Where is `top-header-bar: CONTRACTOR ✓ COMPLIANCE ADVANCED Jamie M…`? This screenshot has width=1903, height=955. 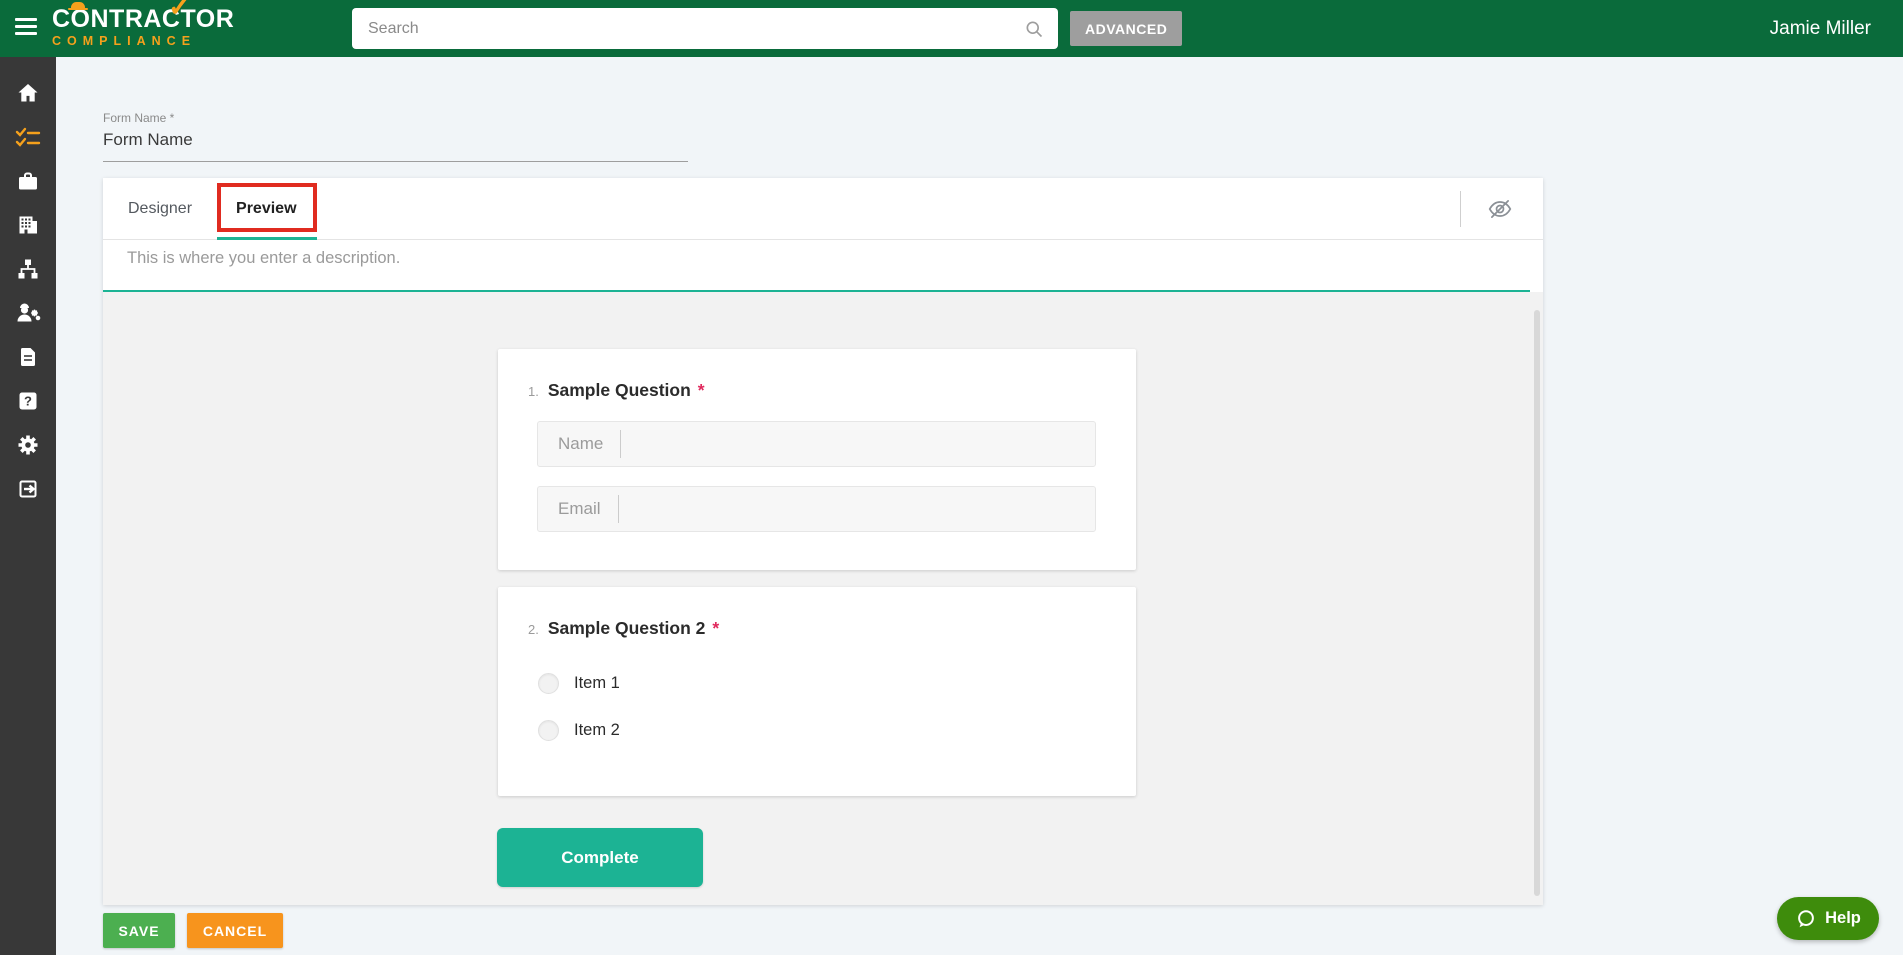 top-header-bar: CONTRACTOR ✓ COMPLIANCE ADVANCED Jamie M… is located at coordinates (951, 28).